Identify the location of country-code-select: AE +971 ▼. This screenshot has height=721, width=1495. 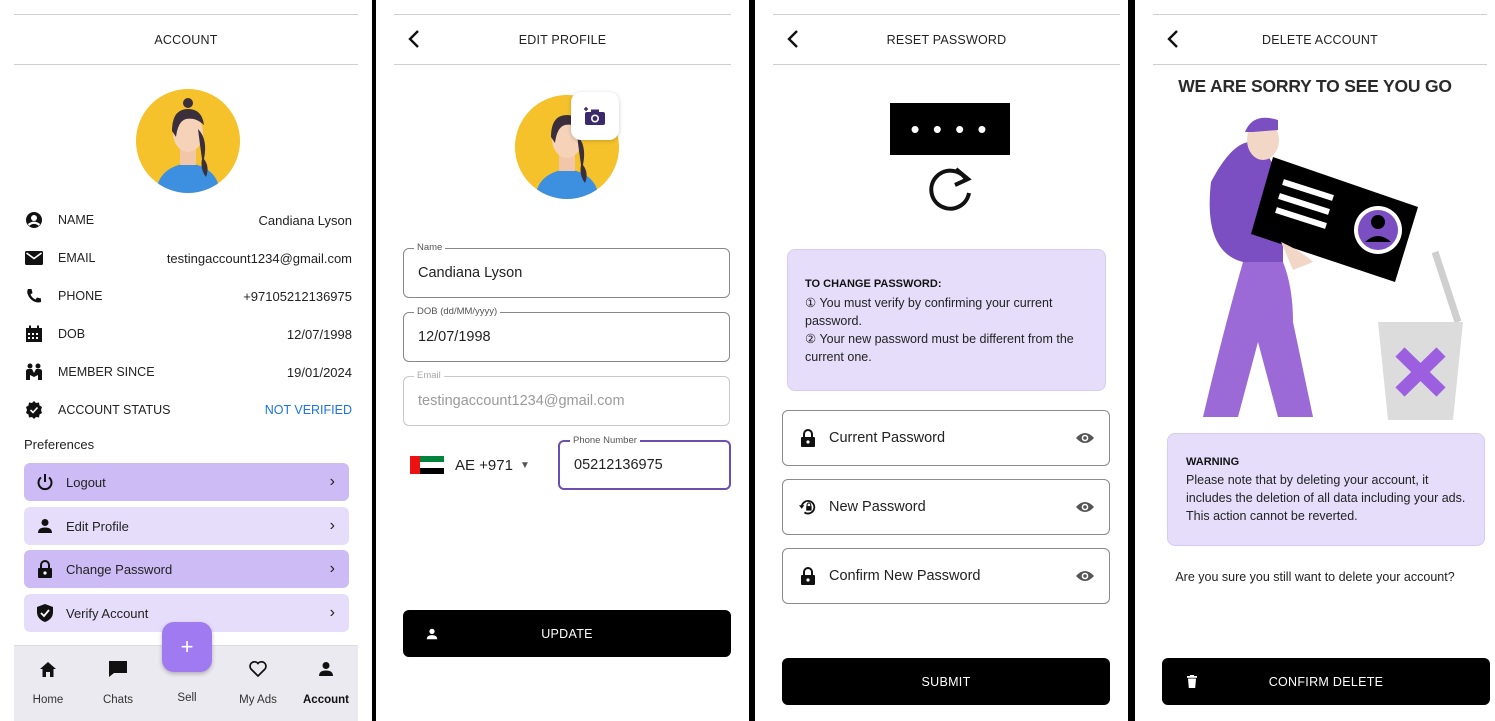
(470, 465).